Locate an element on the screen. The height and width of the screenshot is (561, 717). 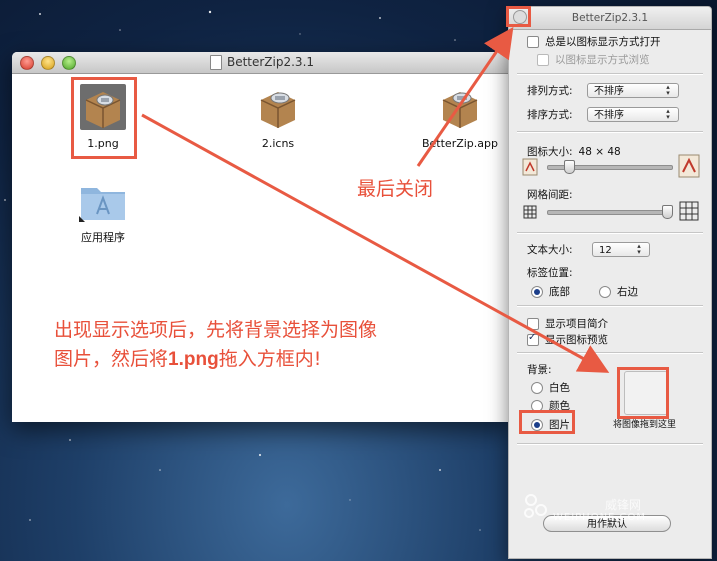
instruction-part-a: 图片，然后将 is located at coordinates (111, 359).